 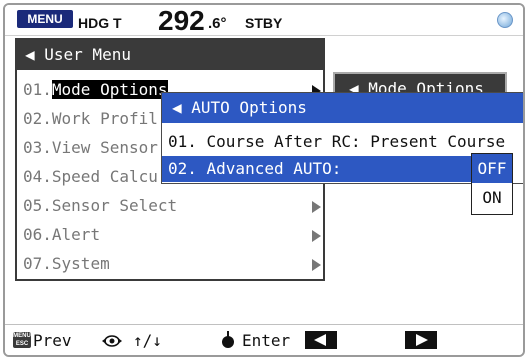 I want to click on menu-item-label: Mode Options, so click(x=109, y=89).